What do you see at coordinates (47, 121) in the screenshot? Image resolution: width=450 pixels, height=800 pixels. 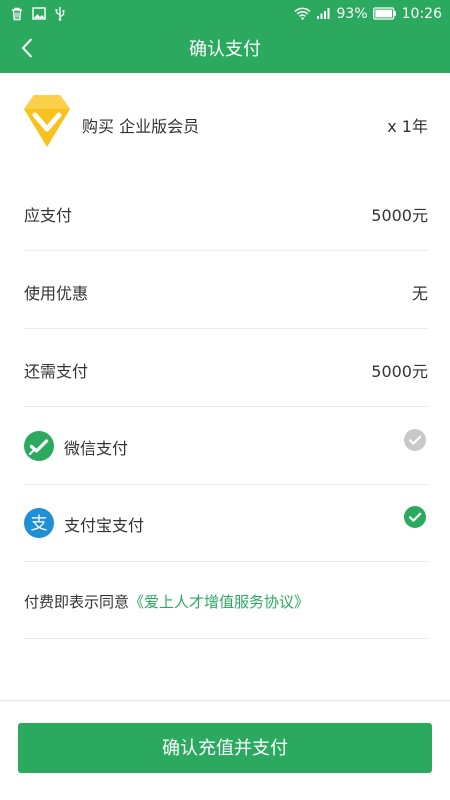 I see `vip-diamond-badge-icon` at bounding box center [47, 121].